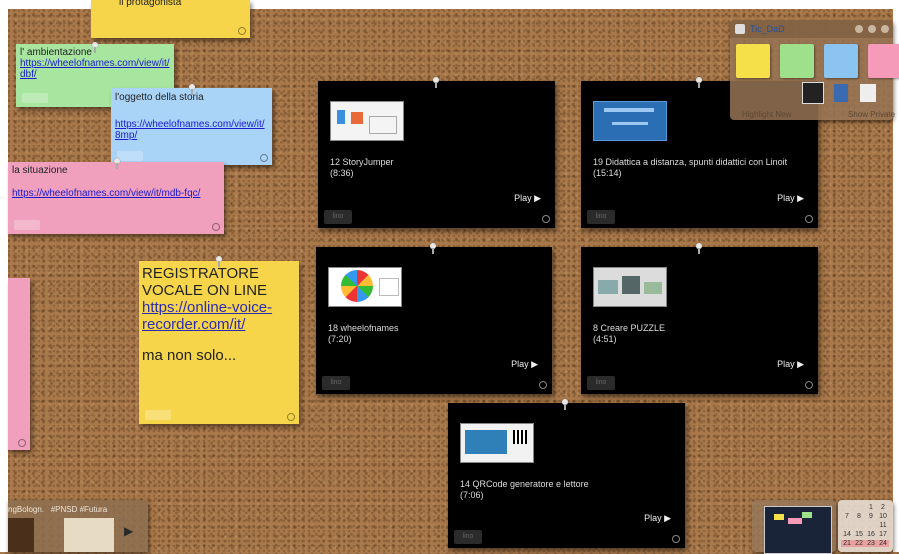 The image size is (899, 554). I want to click on calendar-row: 7 8 9 10, so click(865, 517).